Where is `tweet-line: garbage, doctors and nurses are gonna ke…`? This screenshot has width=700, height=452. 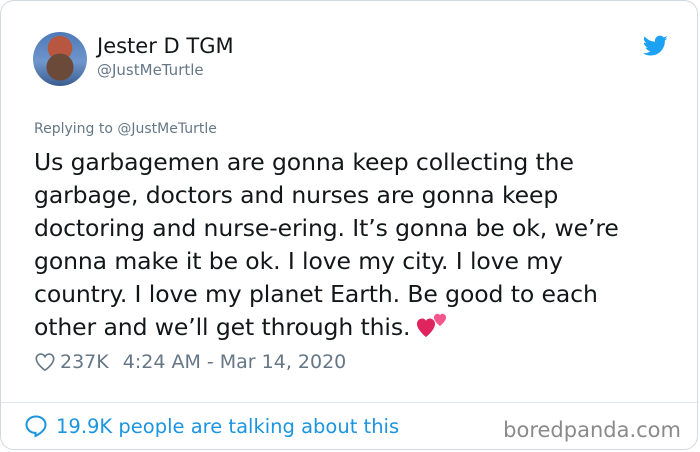
tweet-line: garbage, doctors and nurses are gonna ke… is located at coordinates (296, 195).